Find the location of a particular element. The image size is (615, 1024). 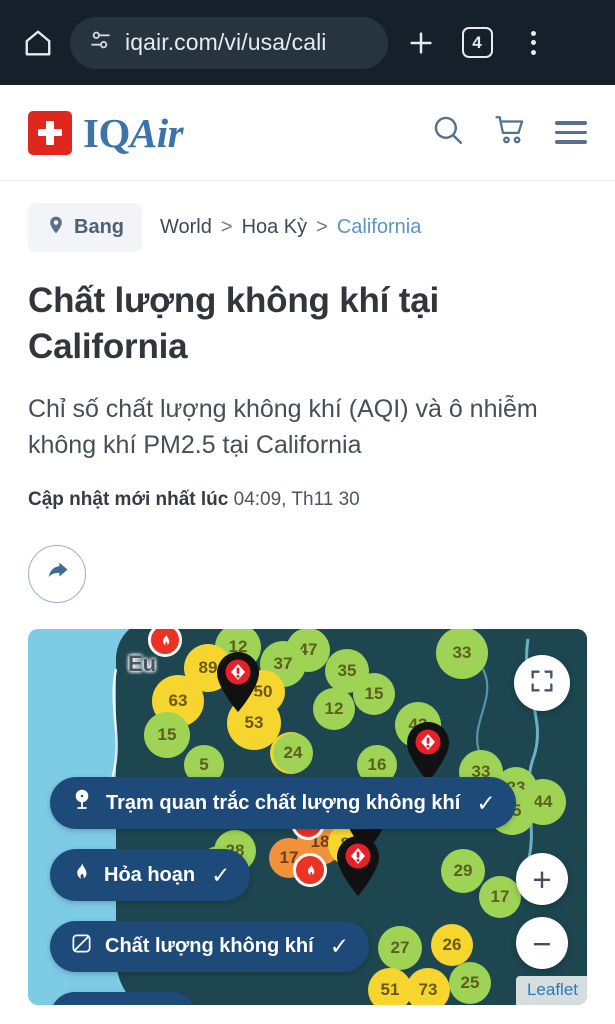

share-button is located at coordinates (57, 574).